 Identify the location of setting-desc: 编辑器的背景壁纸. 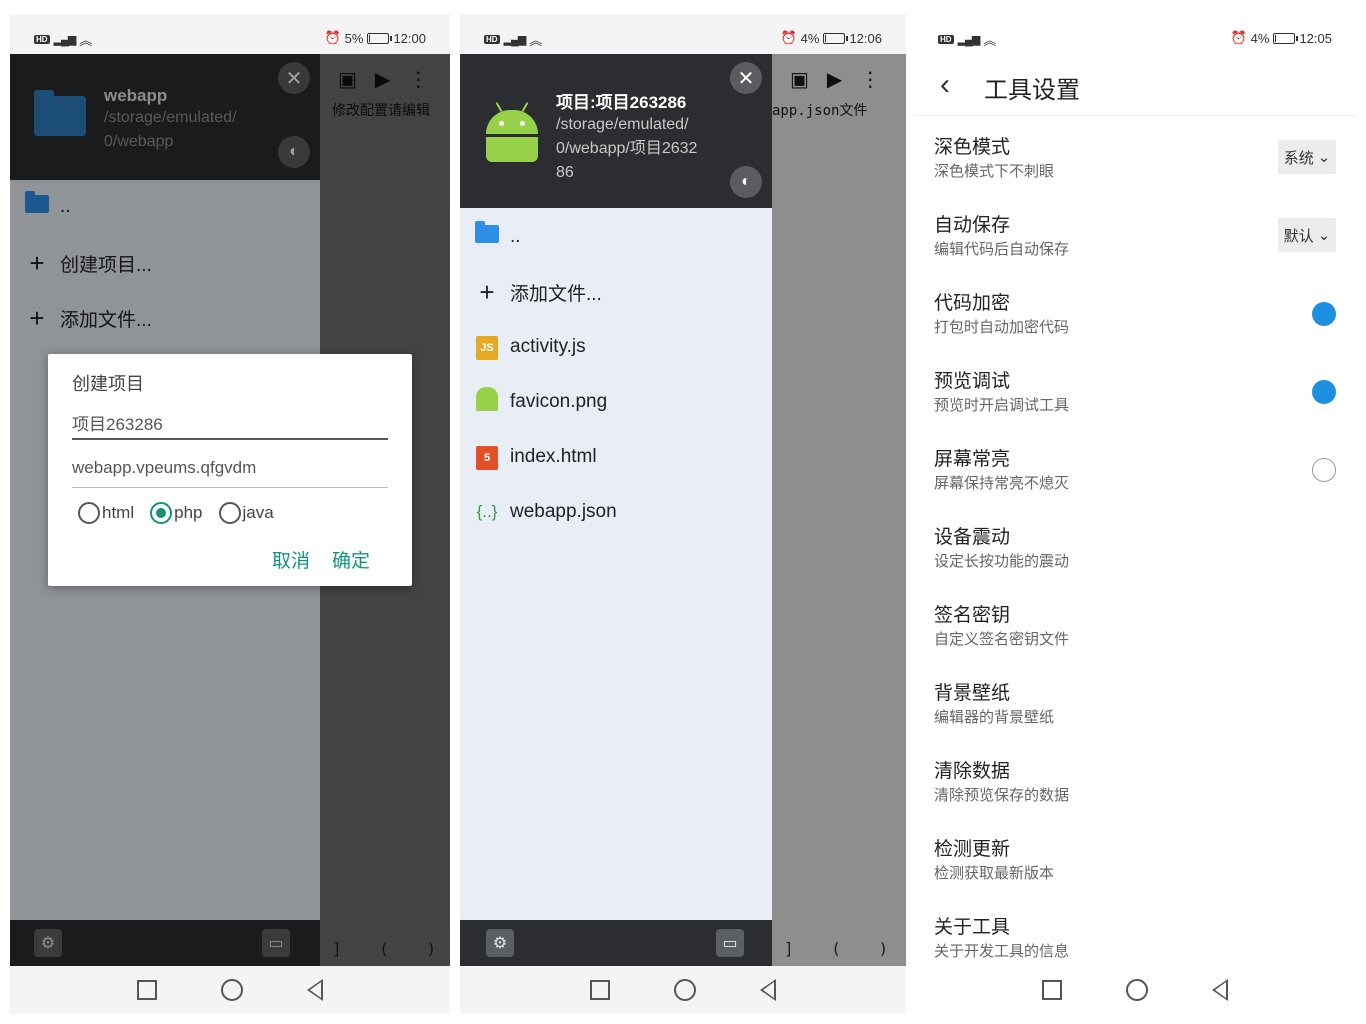
(994, 717).